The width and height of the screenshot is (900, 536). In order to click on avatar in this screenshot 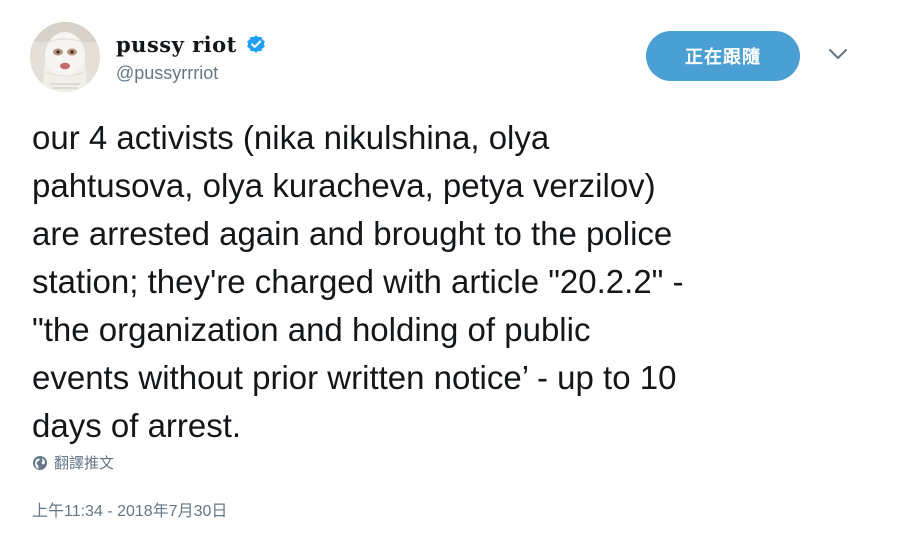, I will do `click(65, 57)`.